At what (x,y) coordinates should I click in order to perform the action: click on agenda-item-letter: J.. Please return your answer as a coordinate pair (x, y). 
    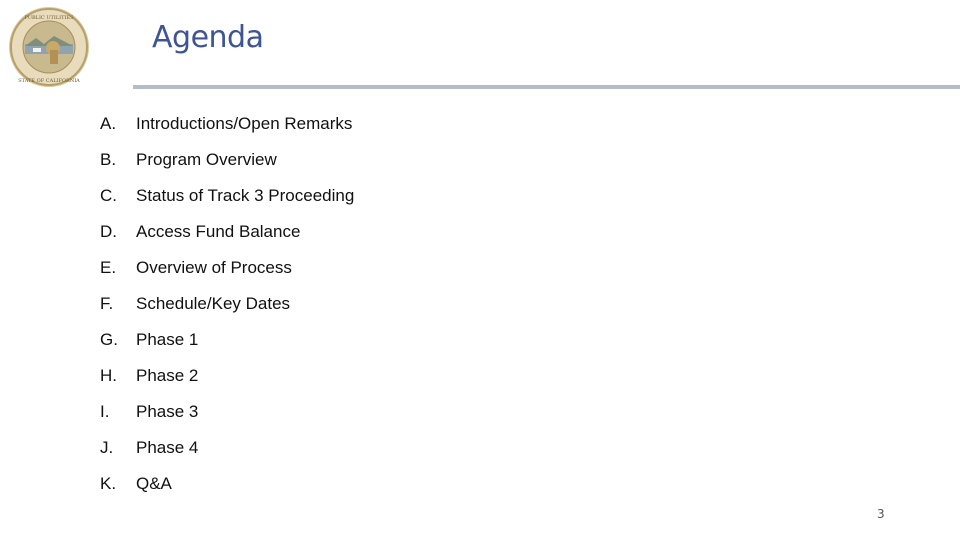
    Looking at the image, I should click on (107, 447).